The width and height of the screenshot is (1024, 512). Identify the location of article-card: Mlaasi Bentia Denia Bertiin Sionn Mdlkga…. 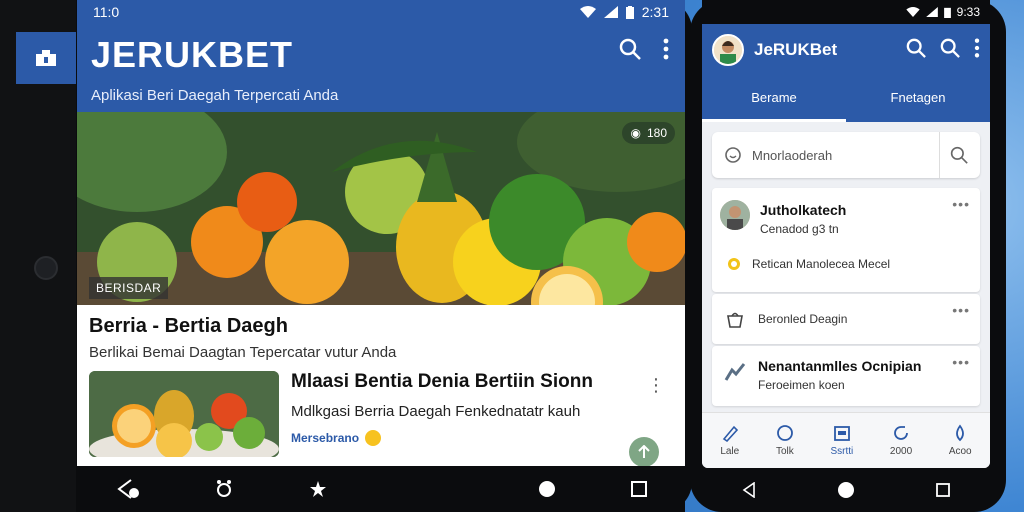
(381, 418).